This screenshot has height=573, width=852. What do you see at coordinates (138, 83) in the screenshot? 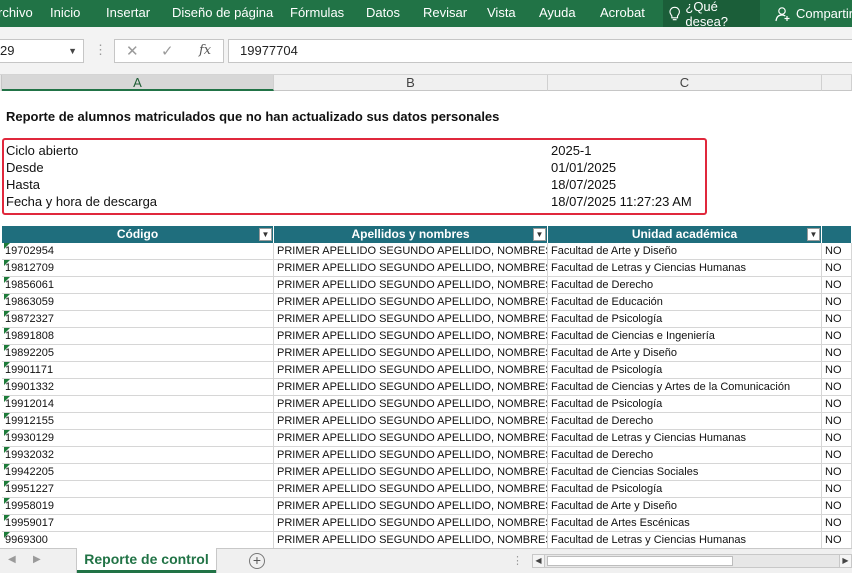
I see `column-header-a: A` at bounding box center [138, 83].